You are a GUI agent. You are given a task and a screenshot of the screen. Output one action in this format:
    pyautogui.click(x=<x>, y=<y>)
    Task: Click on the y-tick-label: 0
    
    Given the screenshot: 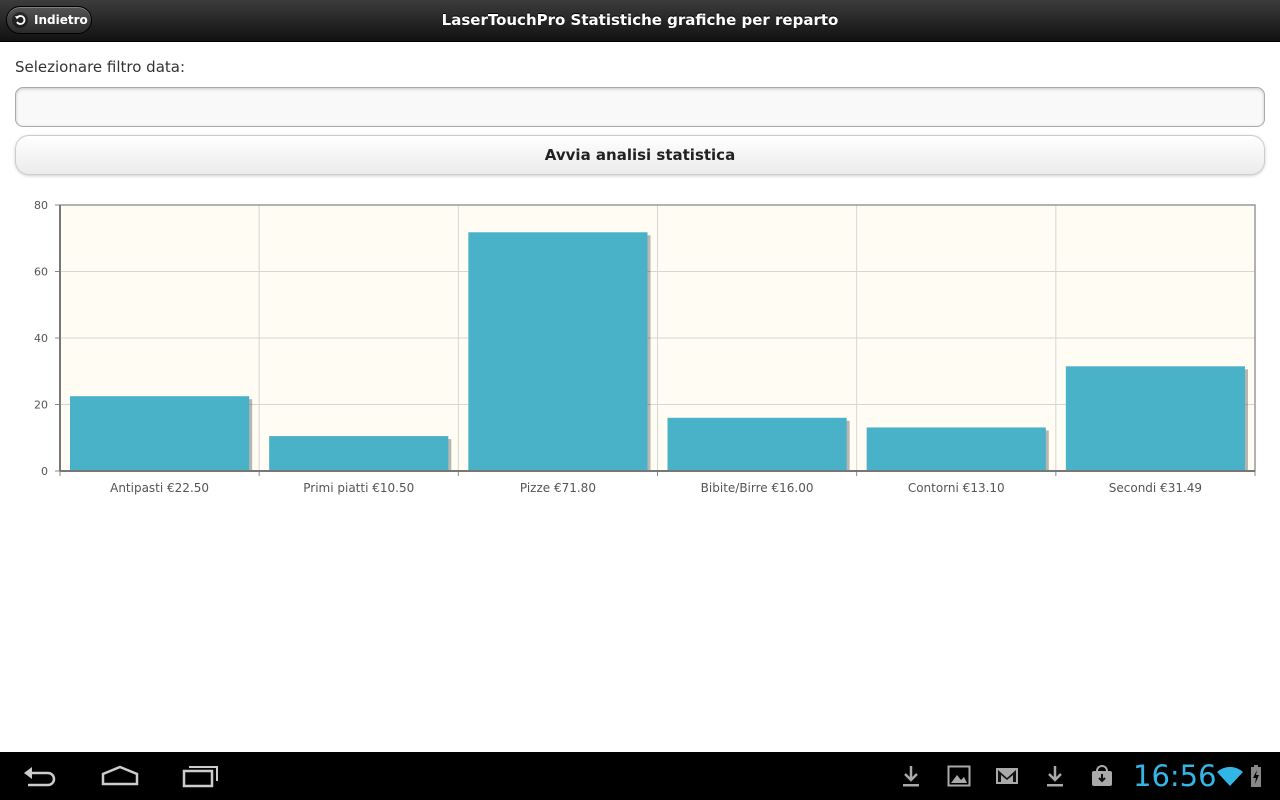 What is the action you would take?
    pyautogui.click(x=44, y=471)
    